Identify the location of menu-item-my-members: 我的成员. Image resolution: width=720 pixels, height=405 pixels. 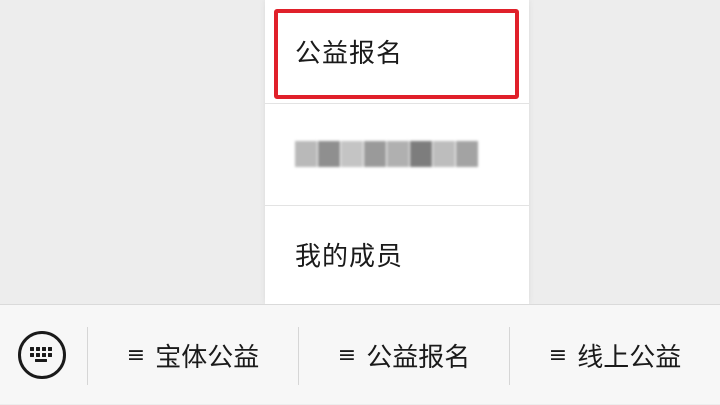
(397, 254).